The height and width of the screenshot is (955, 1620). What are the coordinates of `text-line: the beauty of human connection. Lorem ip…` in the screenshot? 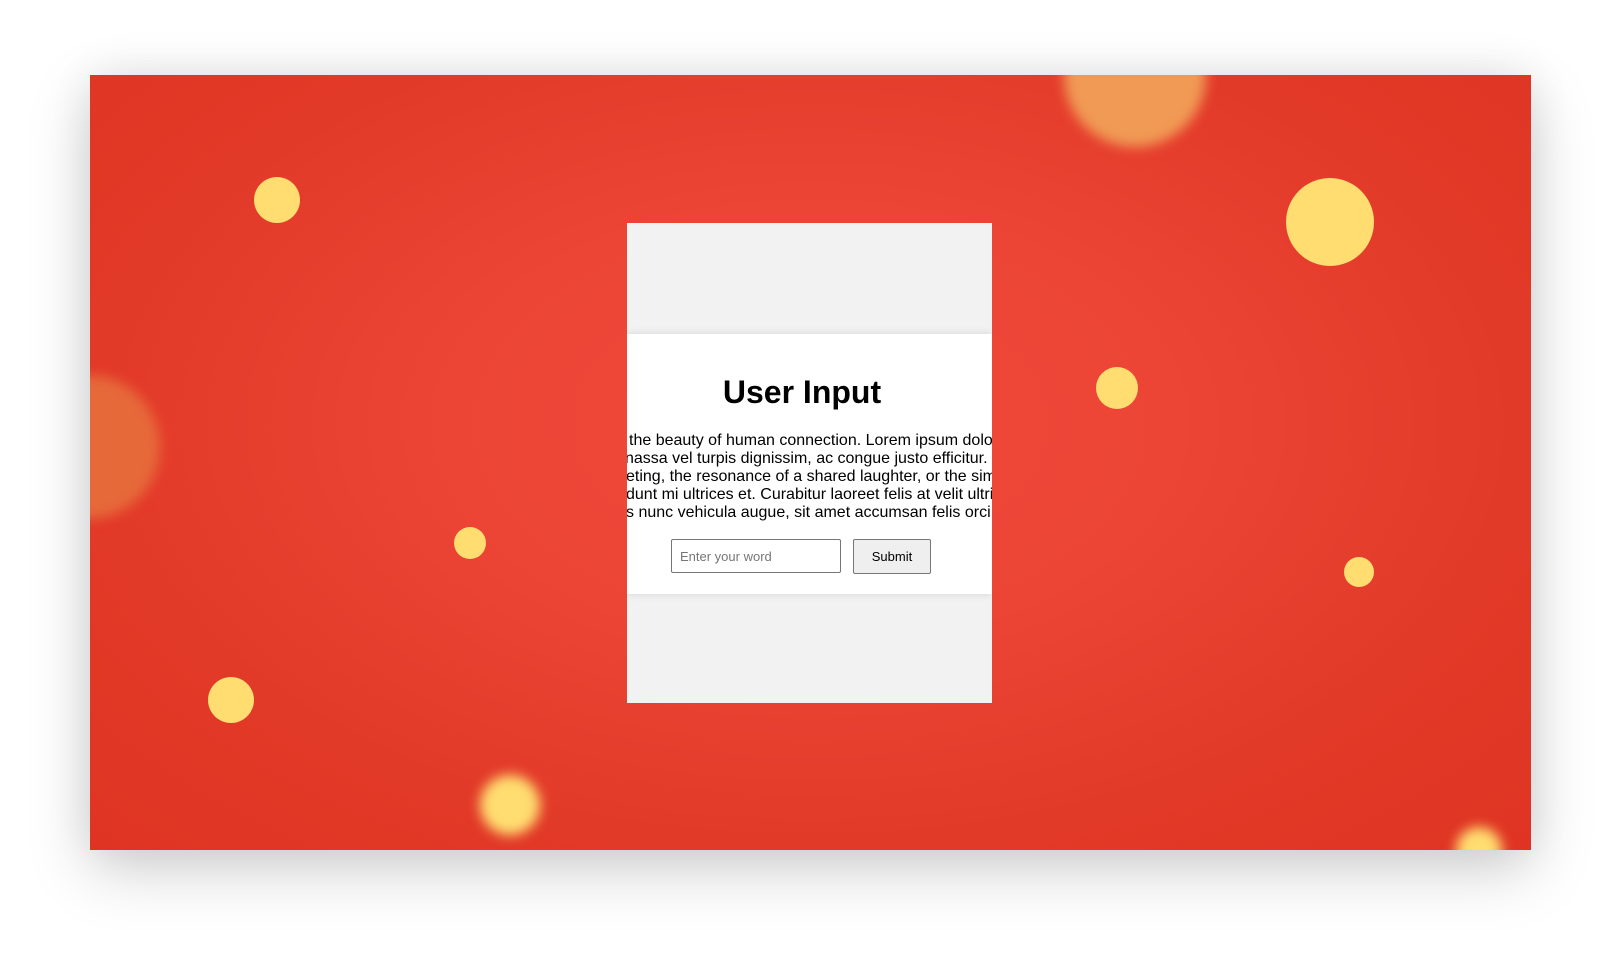 It's located at (810, 440).